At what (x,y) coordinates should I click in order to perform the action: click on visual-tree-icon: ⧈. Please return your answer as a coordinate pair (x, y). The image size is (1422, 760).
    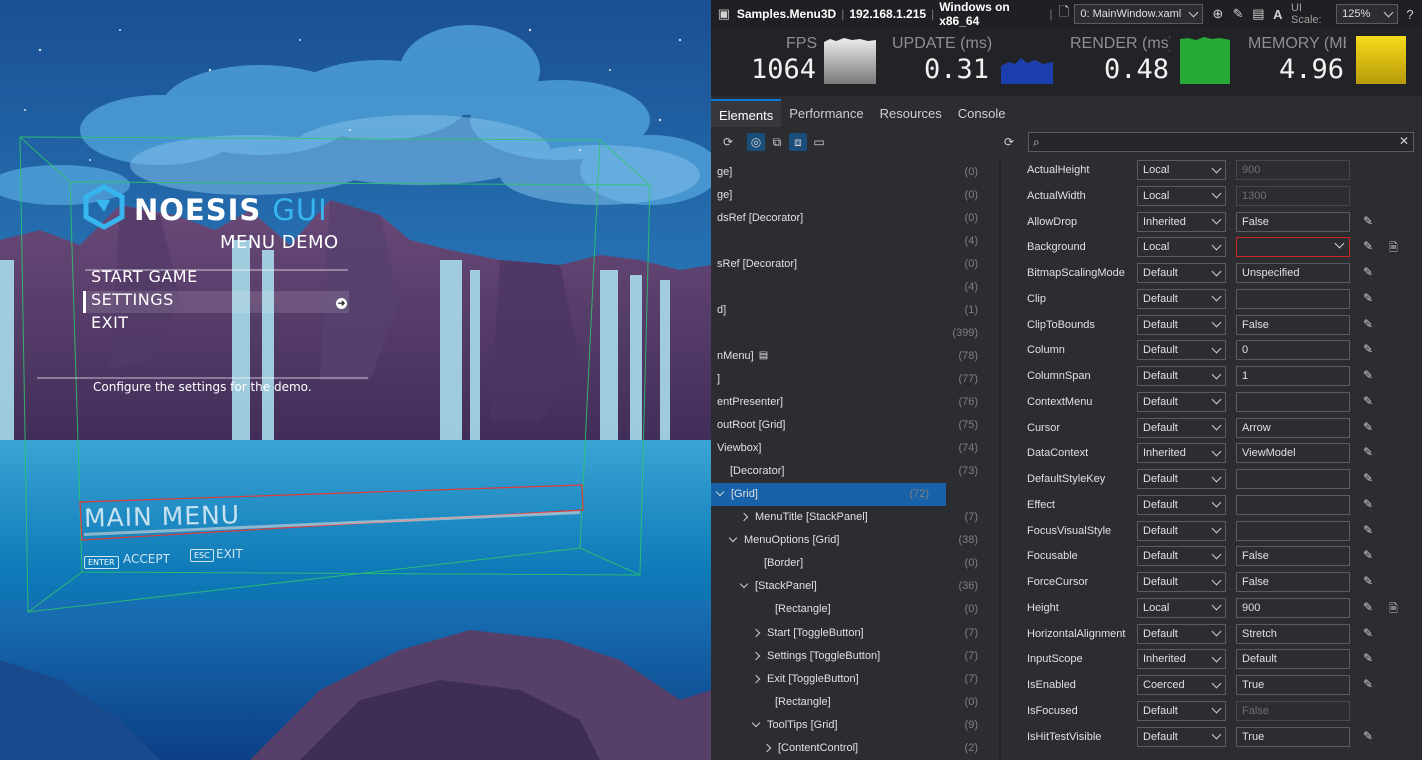
    Looking at the image, I should click on (798, 142).